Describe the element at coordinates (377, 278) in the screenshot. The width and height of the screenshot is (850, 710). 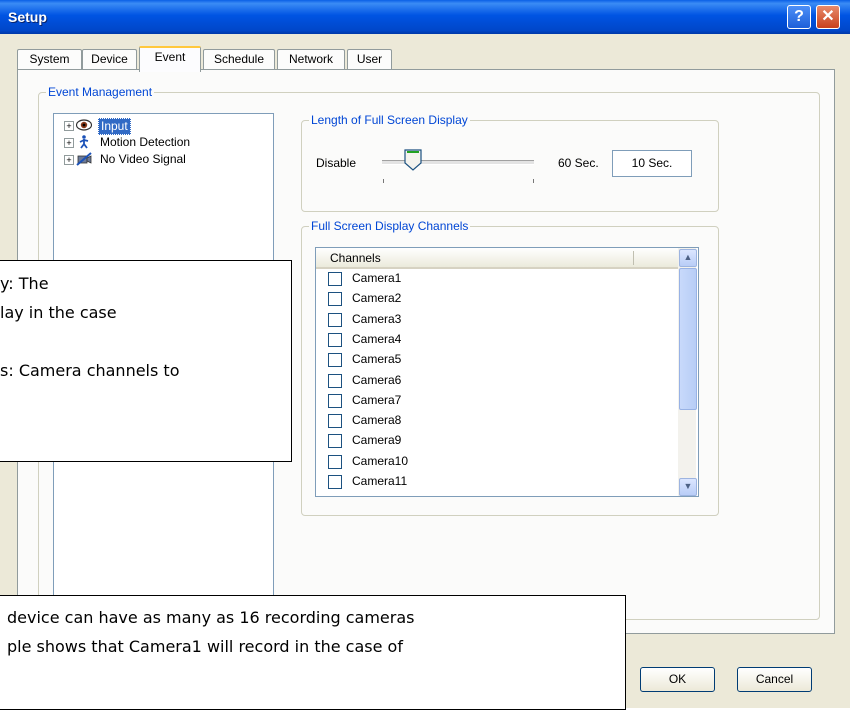
I see `channel-label: Camera1` at that location.